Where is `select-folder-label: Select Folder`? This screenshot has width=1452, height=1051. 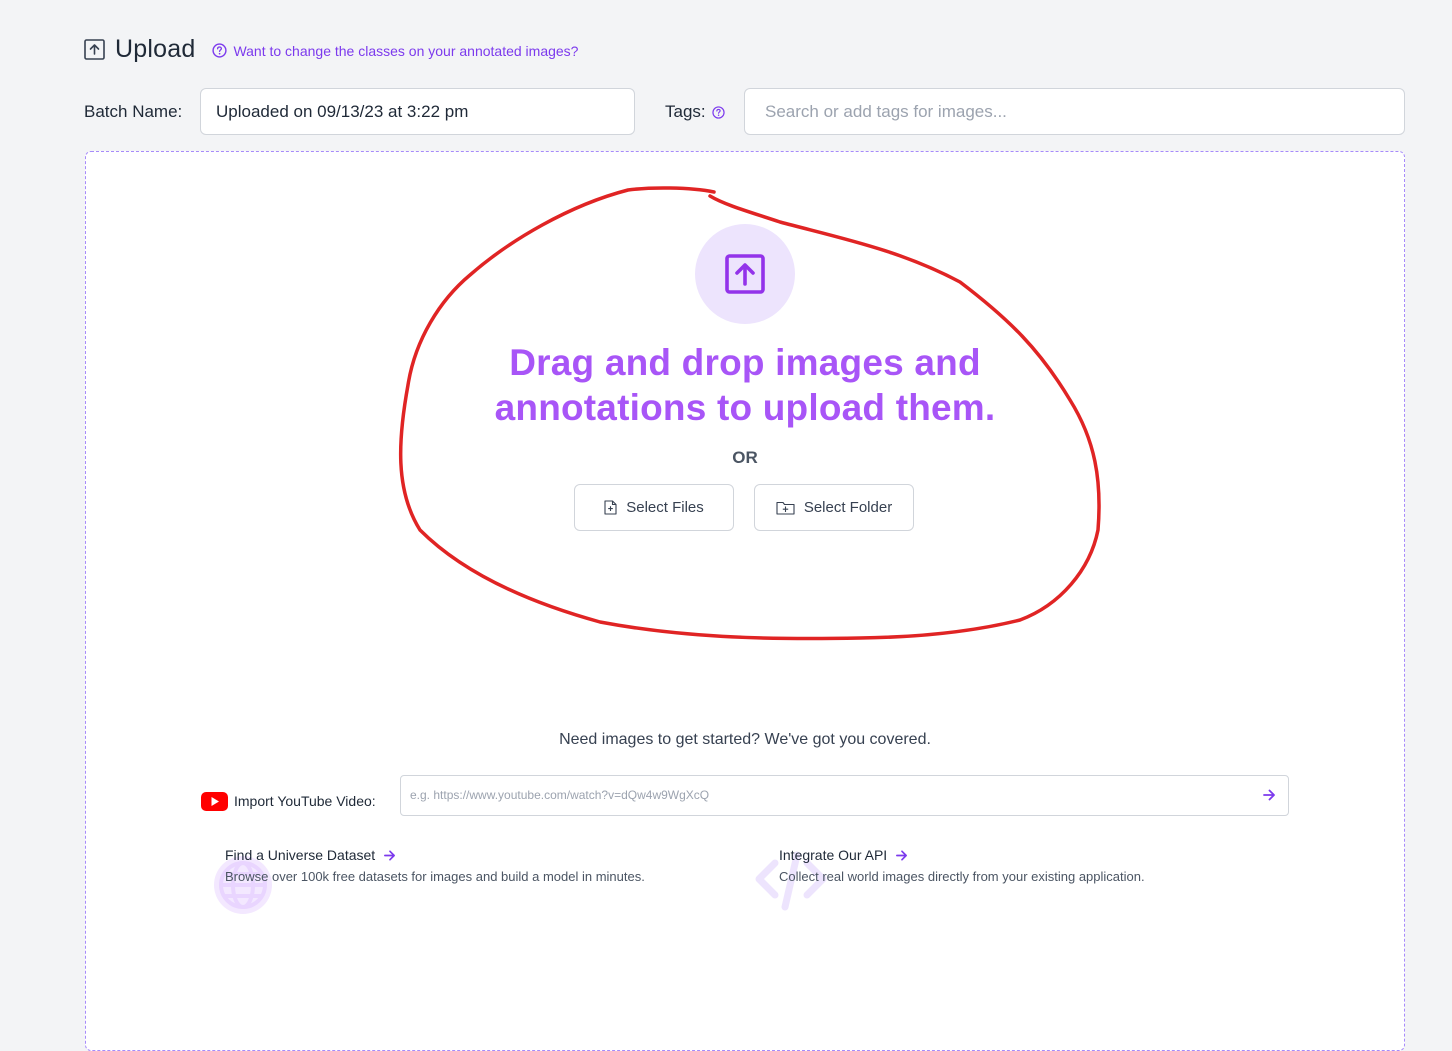 select-folder-label: Select Folder is located at coordinates (848, 507).